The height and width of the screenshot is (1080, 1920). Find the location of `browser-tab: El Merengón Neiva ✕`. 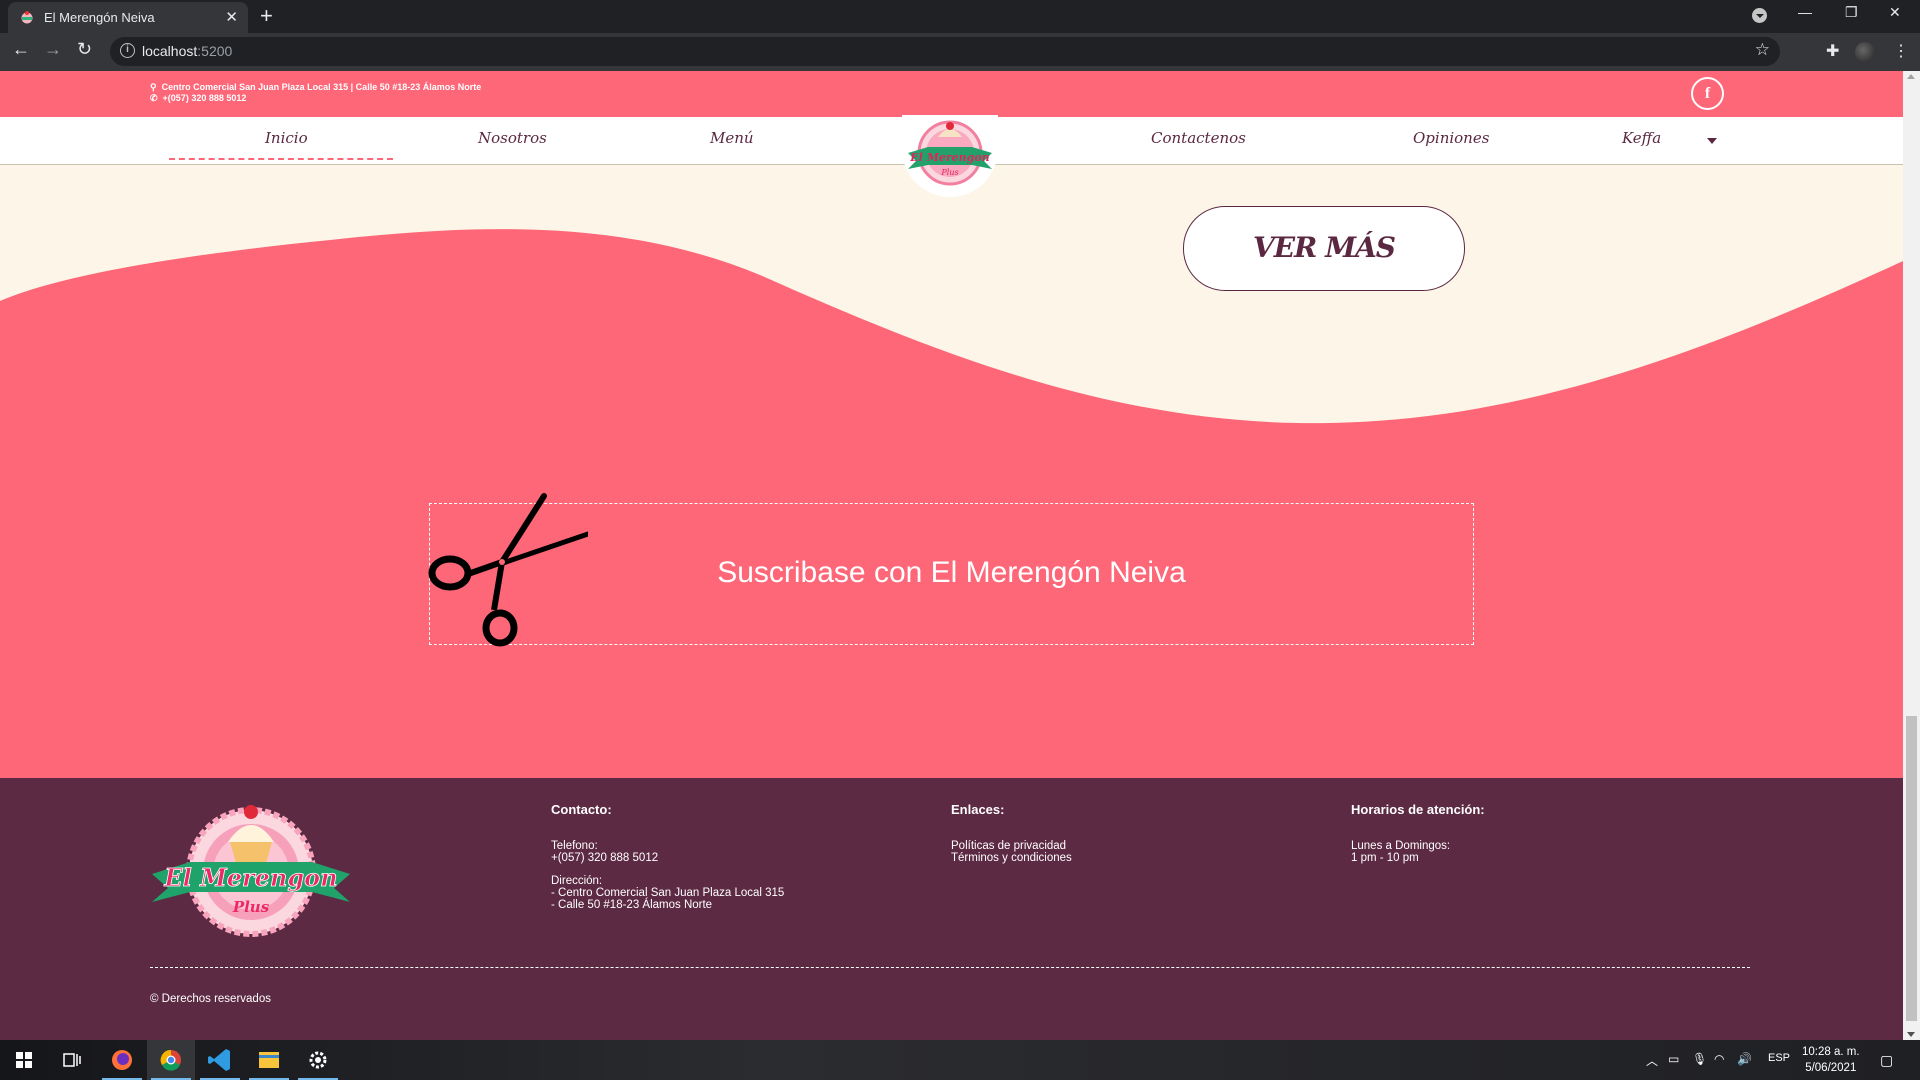

browser-tab: El Merengón Neiva ✕ is located at coordinates (128, 17).